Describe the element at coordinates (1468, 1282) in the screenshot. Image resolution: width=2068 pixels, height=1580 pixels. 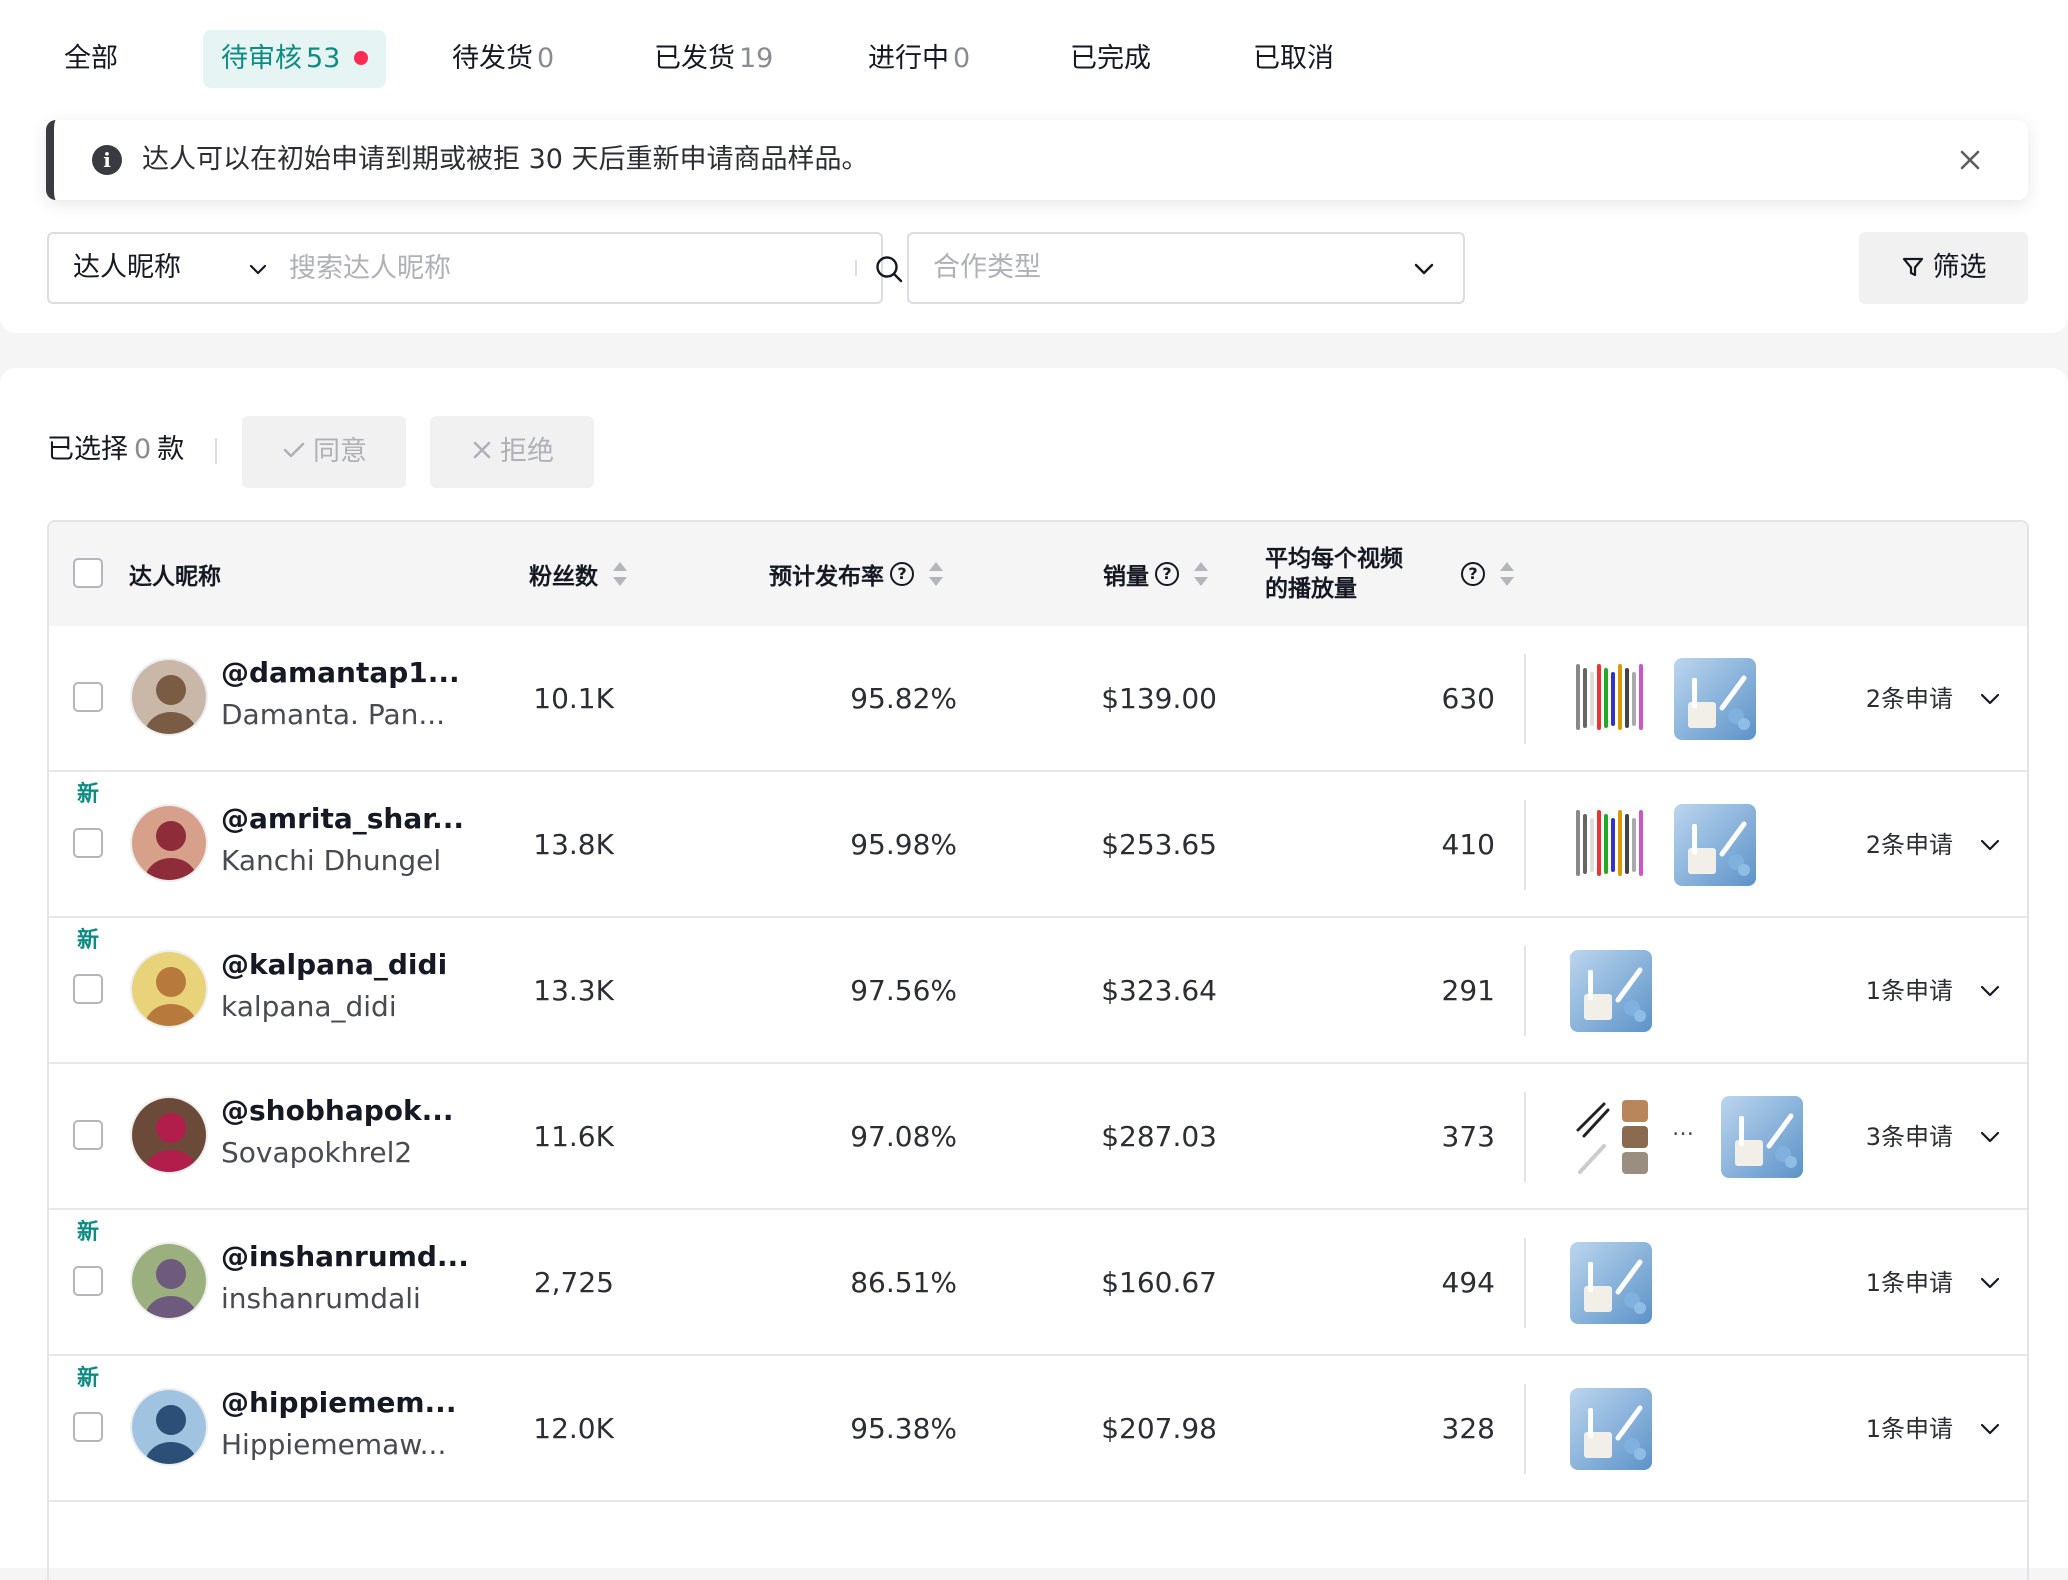
I see `avg-views-value: 494` at that location.